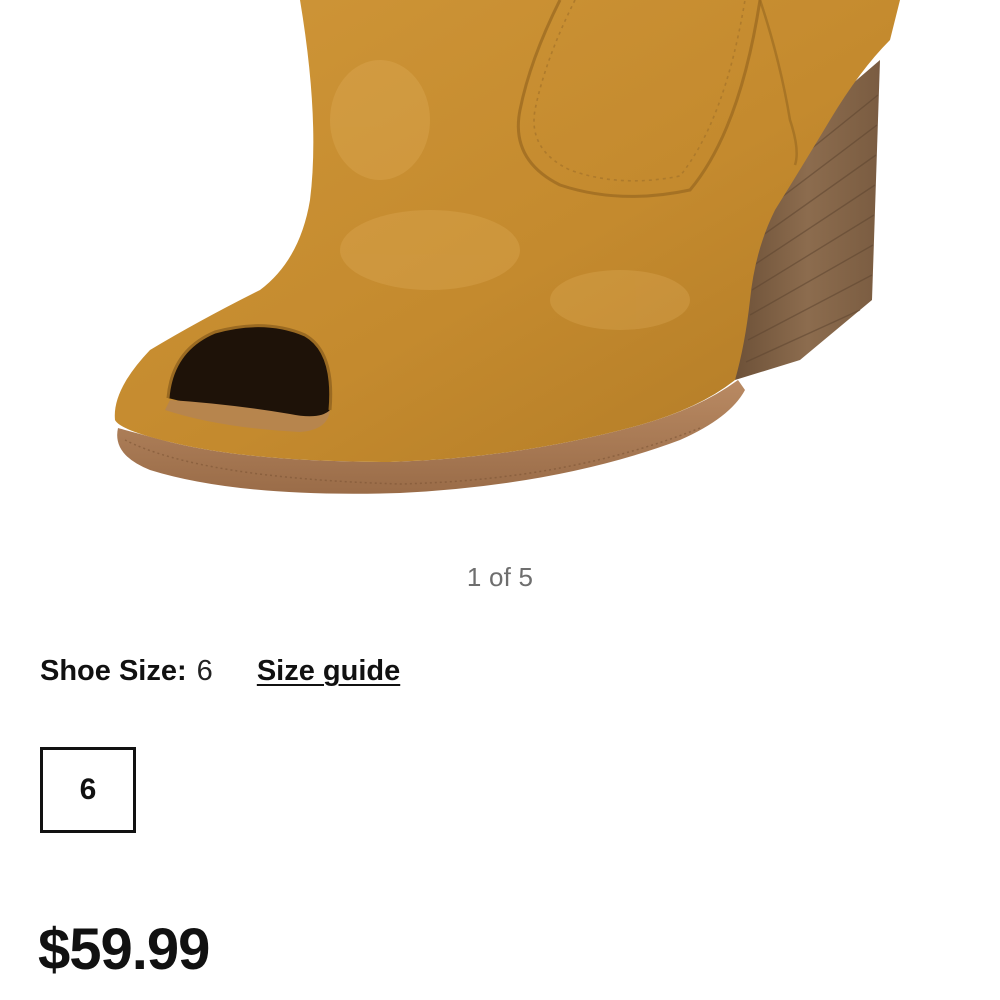  Describe the element at coordinates (124, 949) in the screenshot. I see `product-price: $59.99` at that location.